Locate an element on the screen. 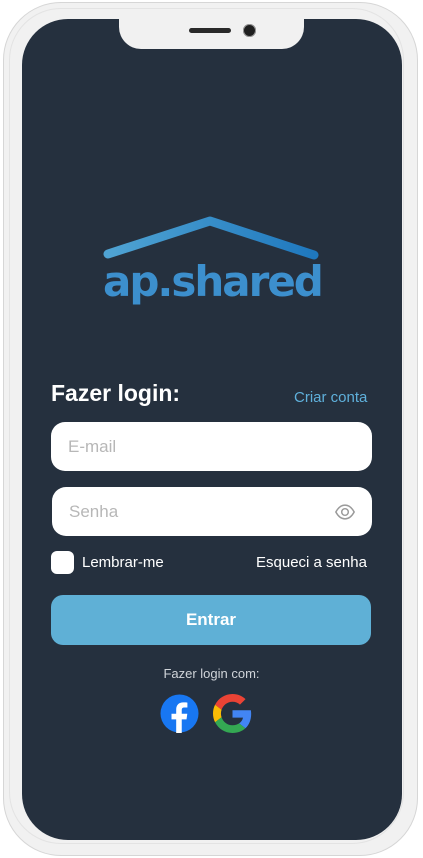 This screenshot has width=423, height=858. login-title: Fazer login: is located at coordinates (116, 393).